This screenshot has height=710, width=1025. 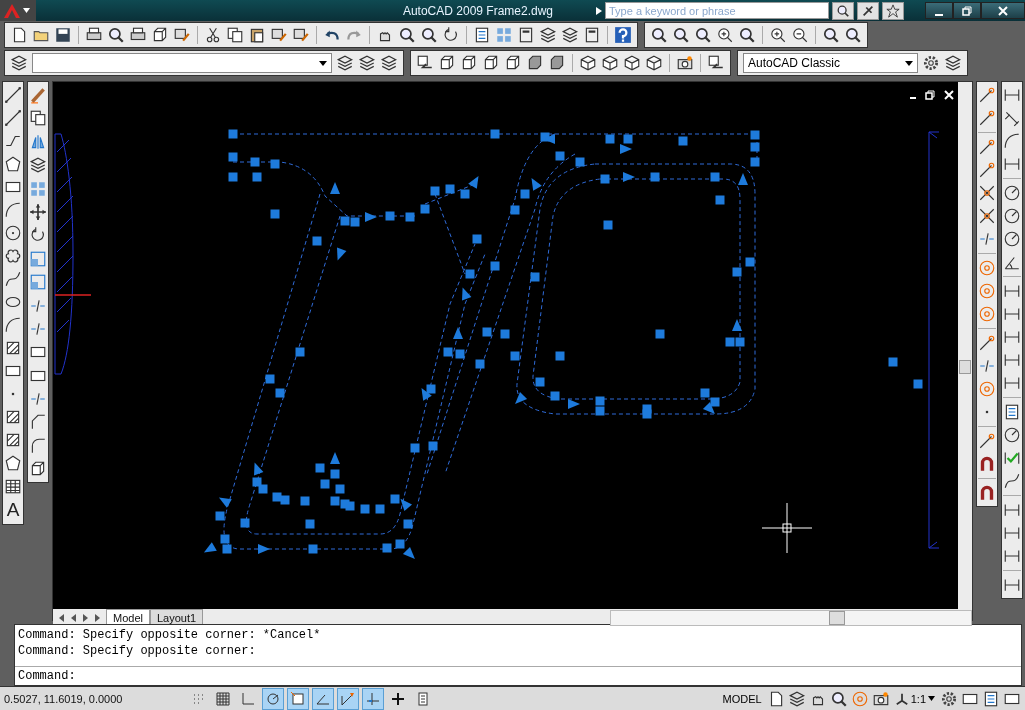 What do you see at coordinates (13, 279) in the screenshot?
I see `curve-icon` at bounding box center [13, 279].